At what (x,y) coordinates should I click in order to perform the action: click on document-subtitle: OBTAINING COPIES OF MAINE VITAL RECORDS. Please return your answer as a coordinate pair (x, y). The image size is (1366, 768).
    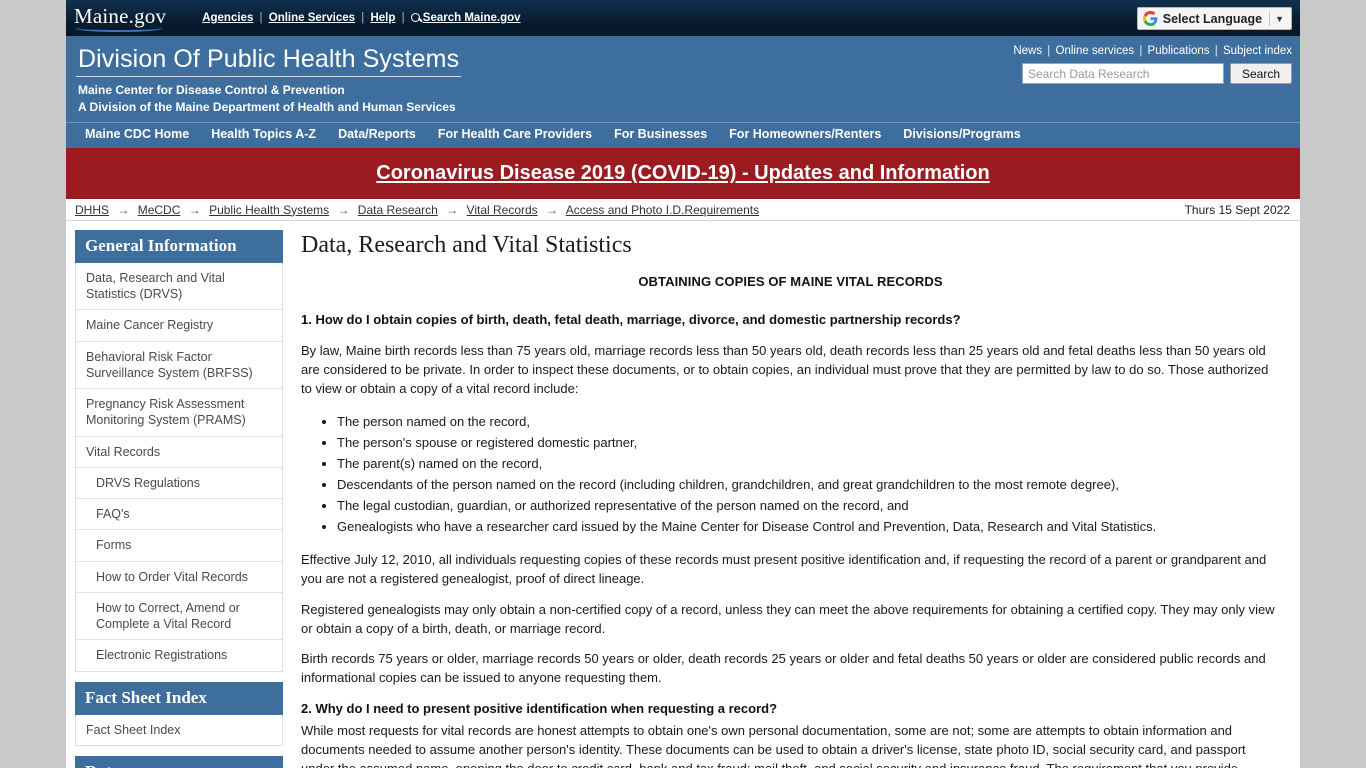
    Looking at the image, I should click on (790, 282).